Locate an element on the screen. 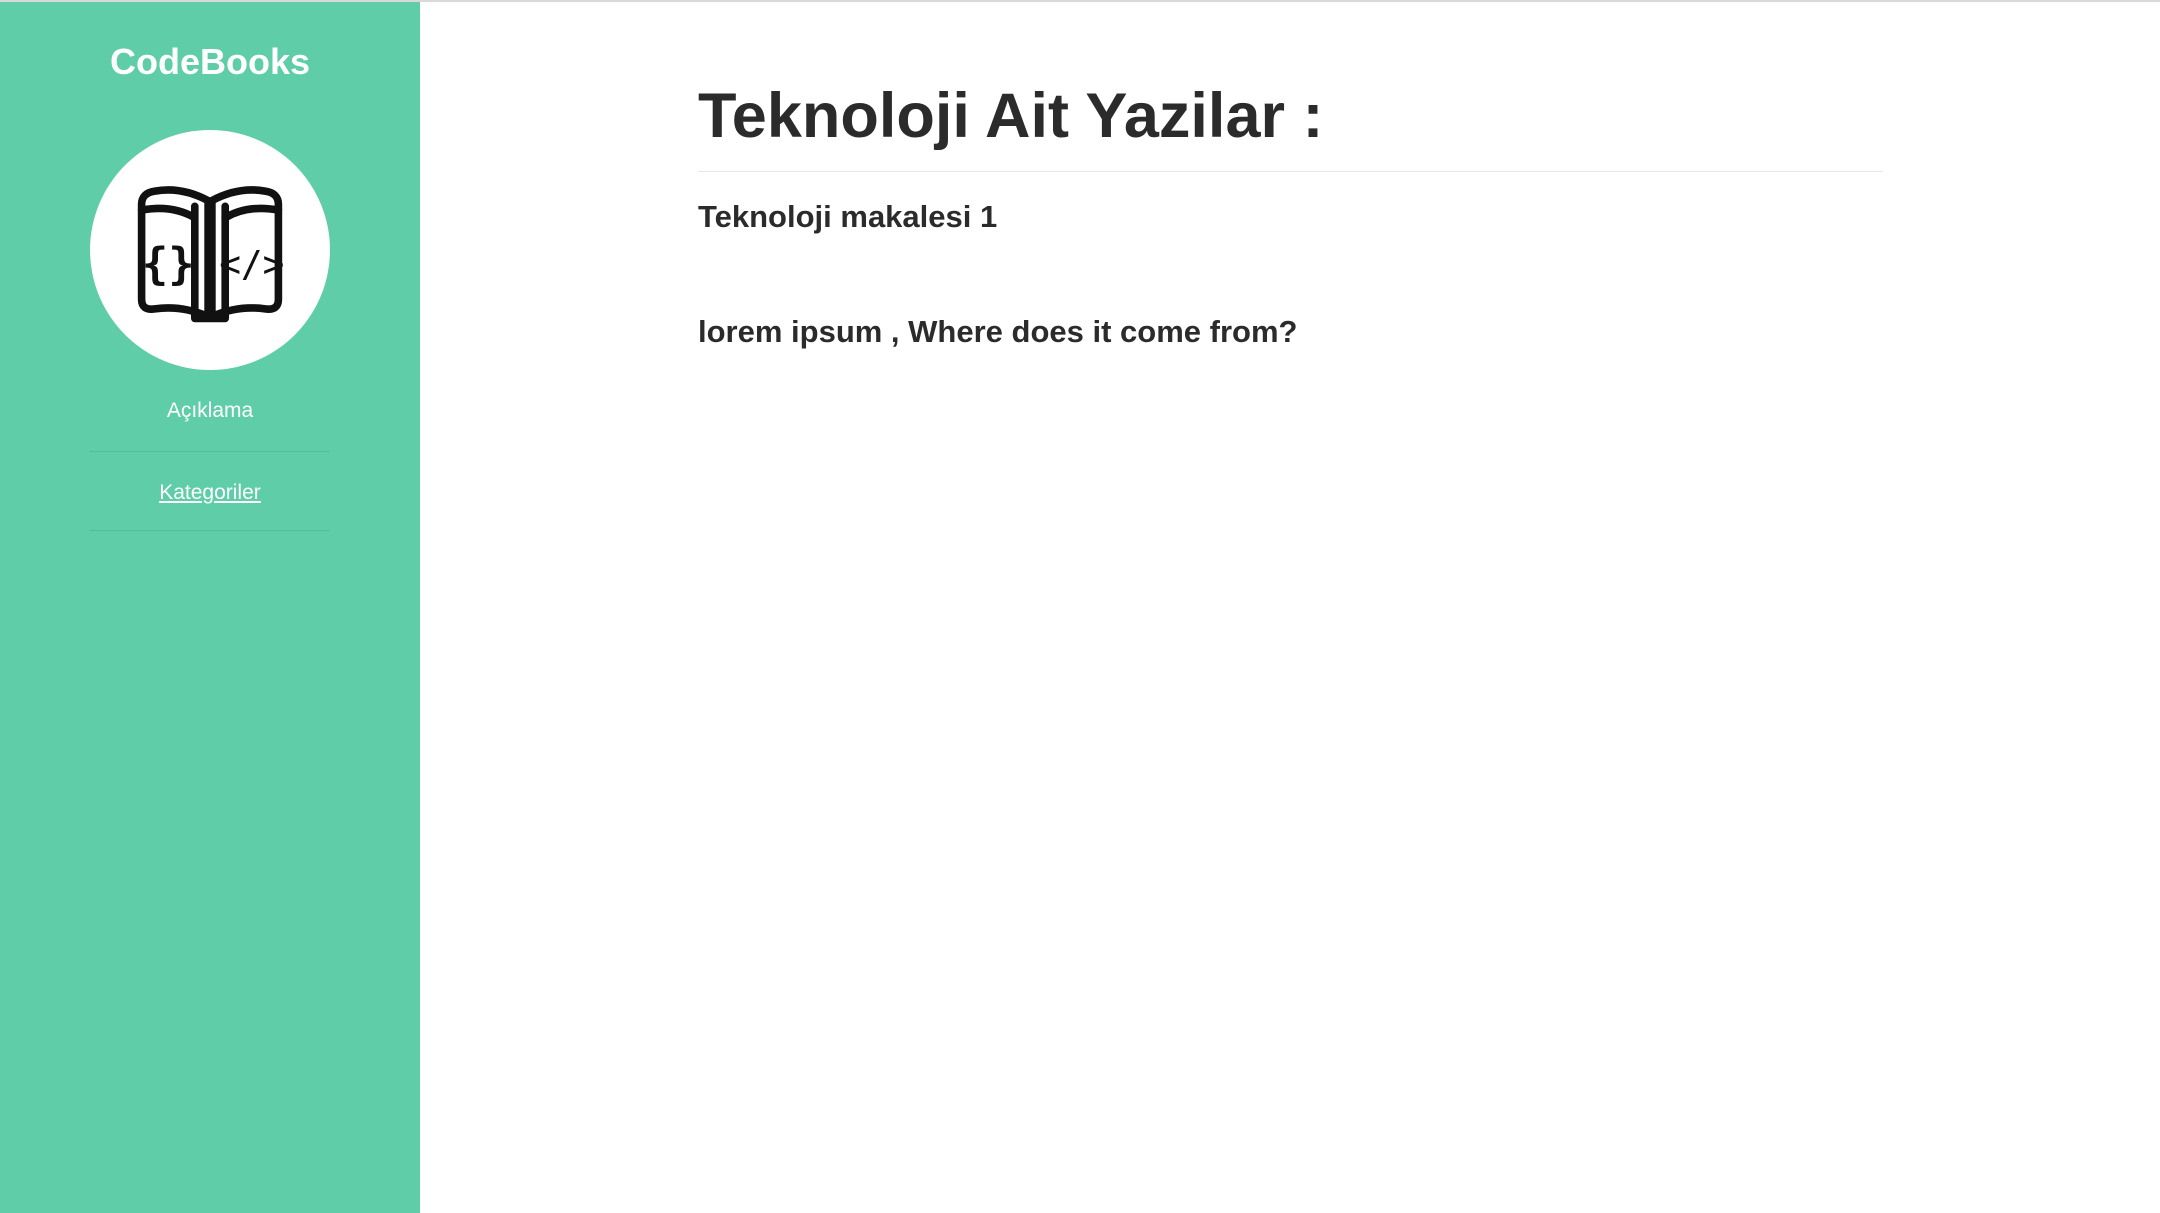 The height and width of the screenshot is (1213, 2160). sidebar-divider-top is located at coordinates (210, 451).